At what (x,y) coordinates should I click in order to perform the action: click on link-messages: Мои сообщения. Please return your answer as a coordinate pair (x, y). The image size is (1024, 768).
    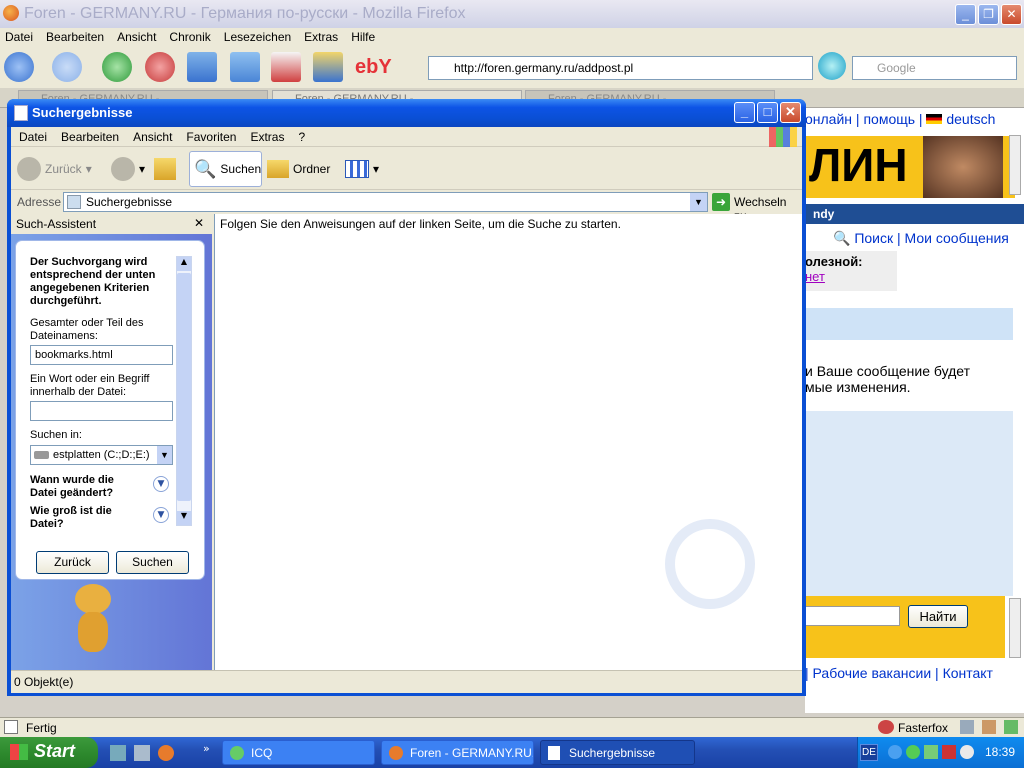
    Looking at the image, I should click on (957, 238).